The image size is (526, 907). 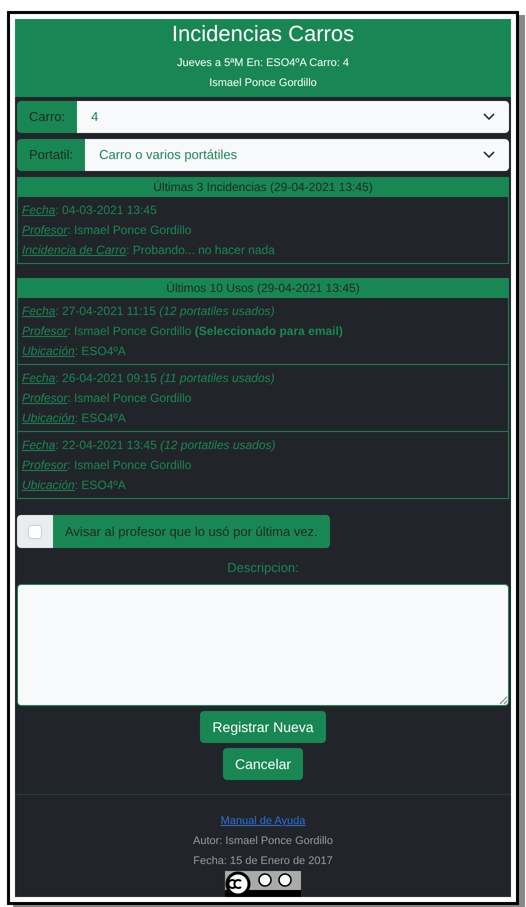 What do you see at coordinates (262, 841) in the screenshot?
I see `author-text: Autor: Ismael Ponce Gordillo` at bounding box center [262, 841].